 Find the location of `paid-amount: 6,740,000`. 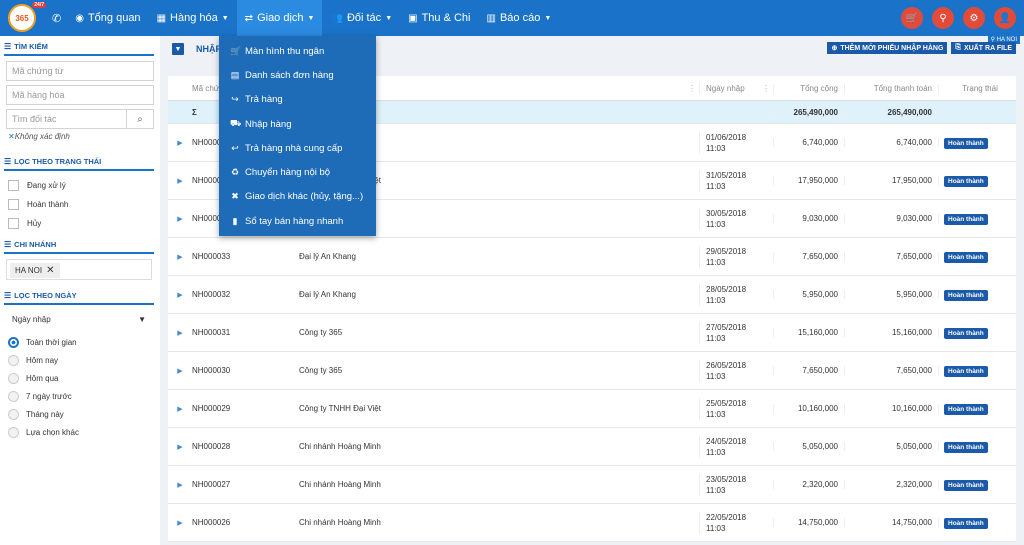

paid-amount: 6,740,000 is located at coordinates (891, 142).